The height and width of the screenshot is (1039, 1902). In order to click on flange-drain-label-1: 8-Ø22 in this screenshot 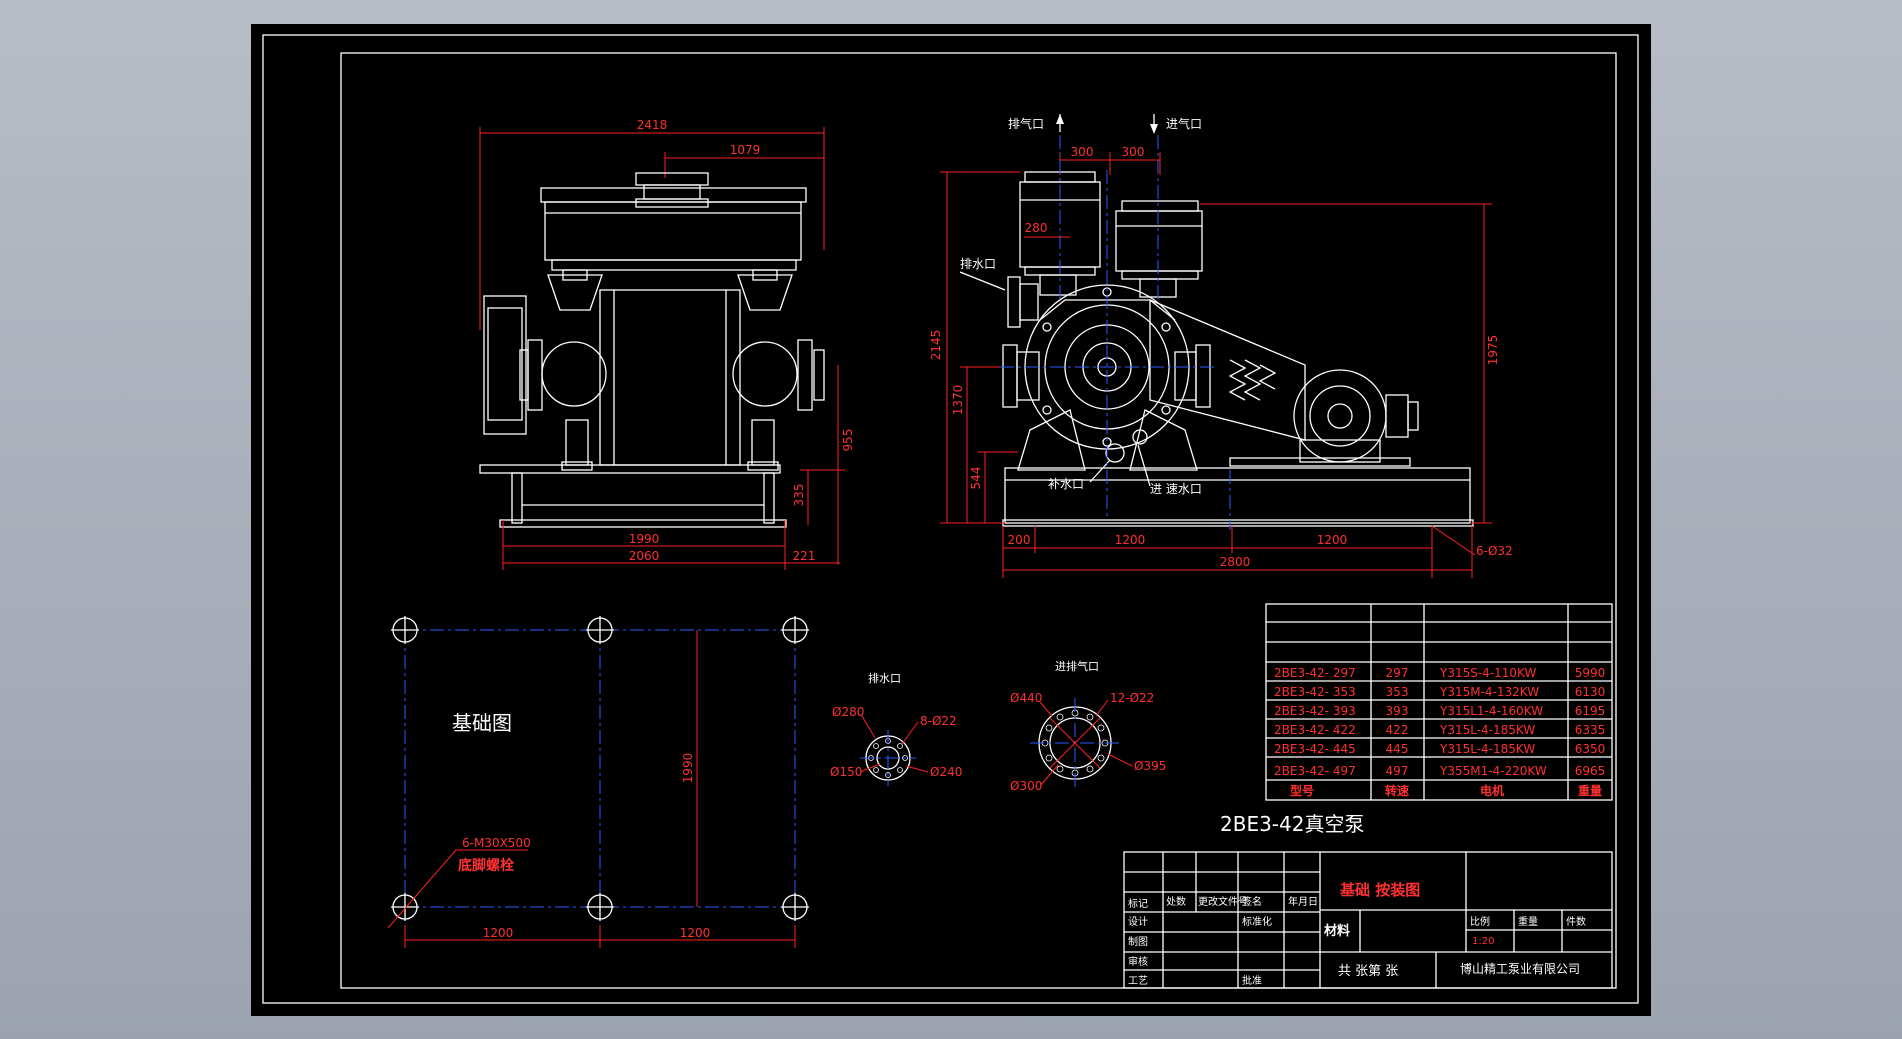, I will do `click(938, 721)`.